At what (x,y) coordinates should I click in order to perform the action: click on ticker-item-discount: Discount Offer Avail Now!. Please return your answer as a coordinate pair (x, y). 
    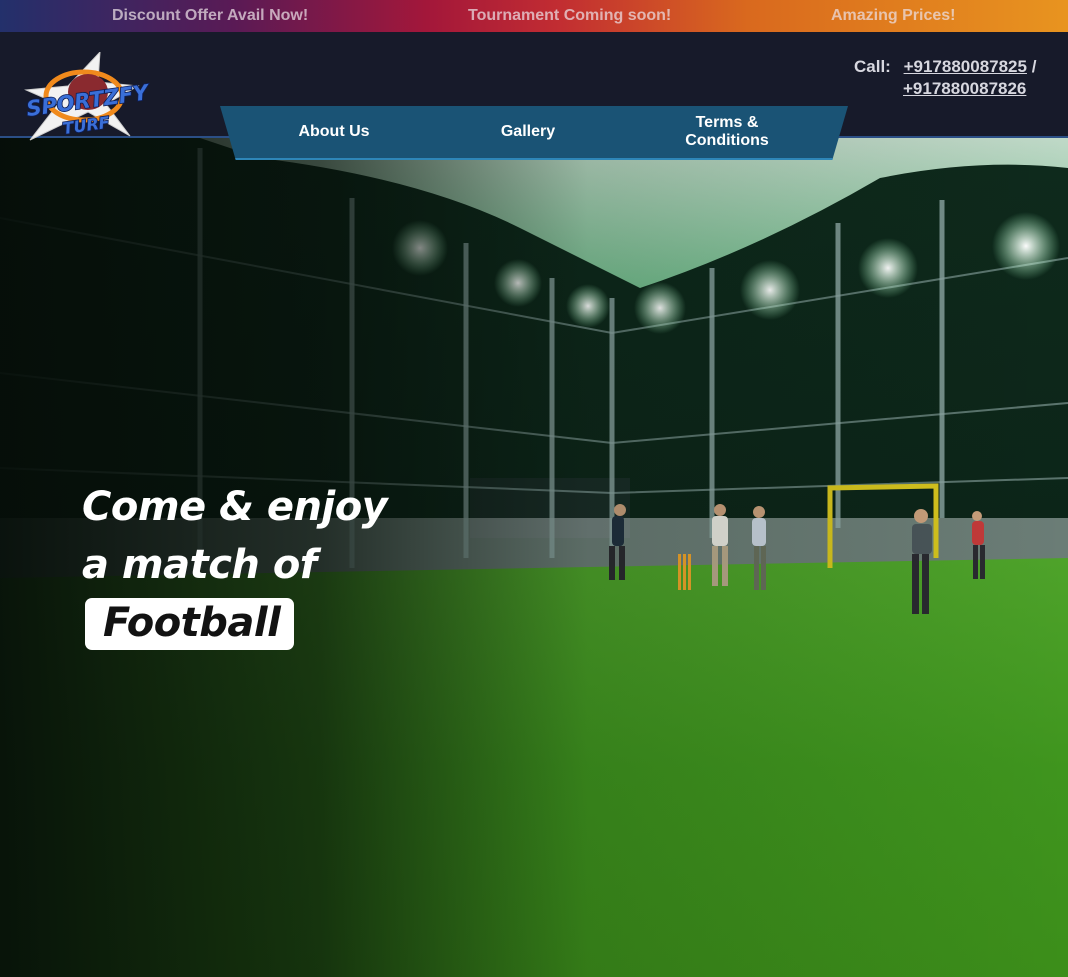
    Looking at the image, I should click on (210, 15).